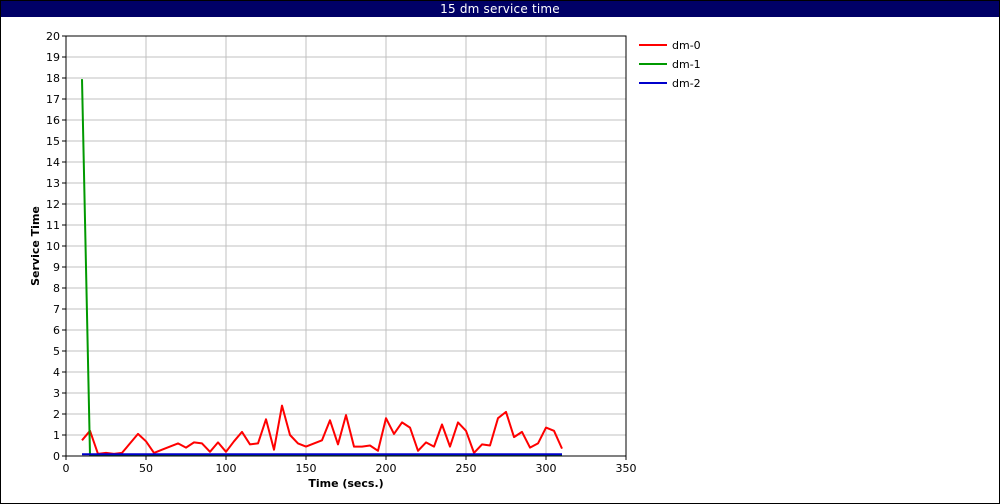  Describe the element at coordinates (56, 372) in the screenshot. I see `y-tick-label: 4` at that location.